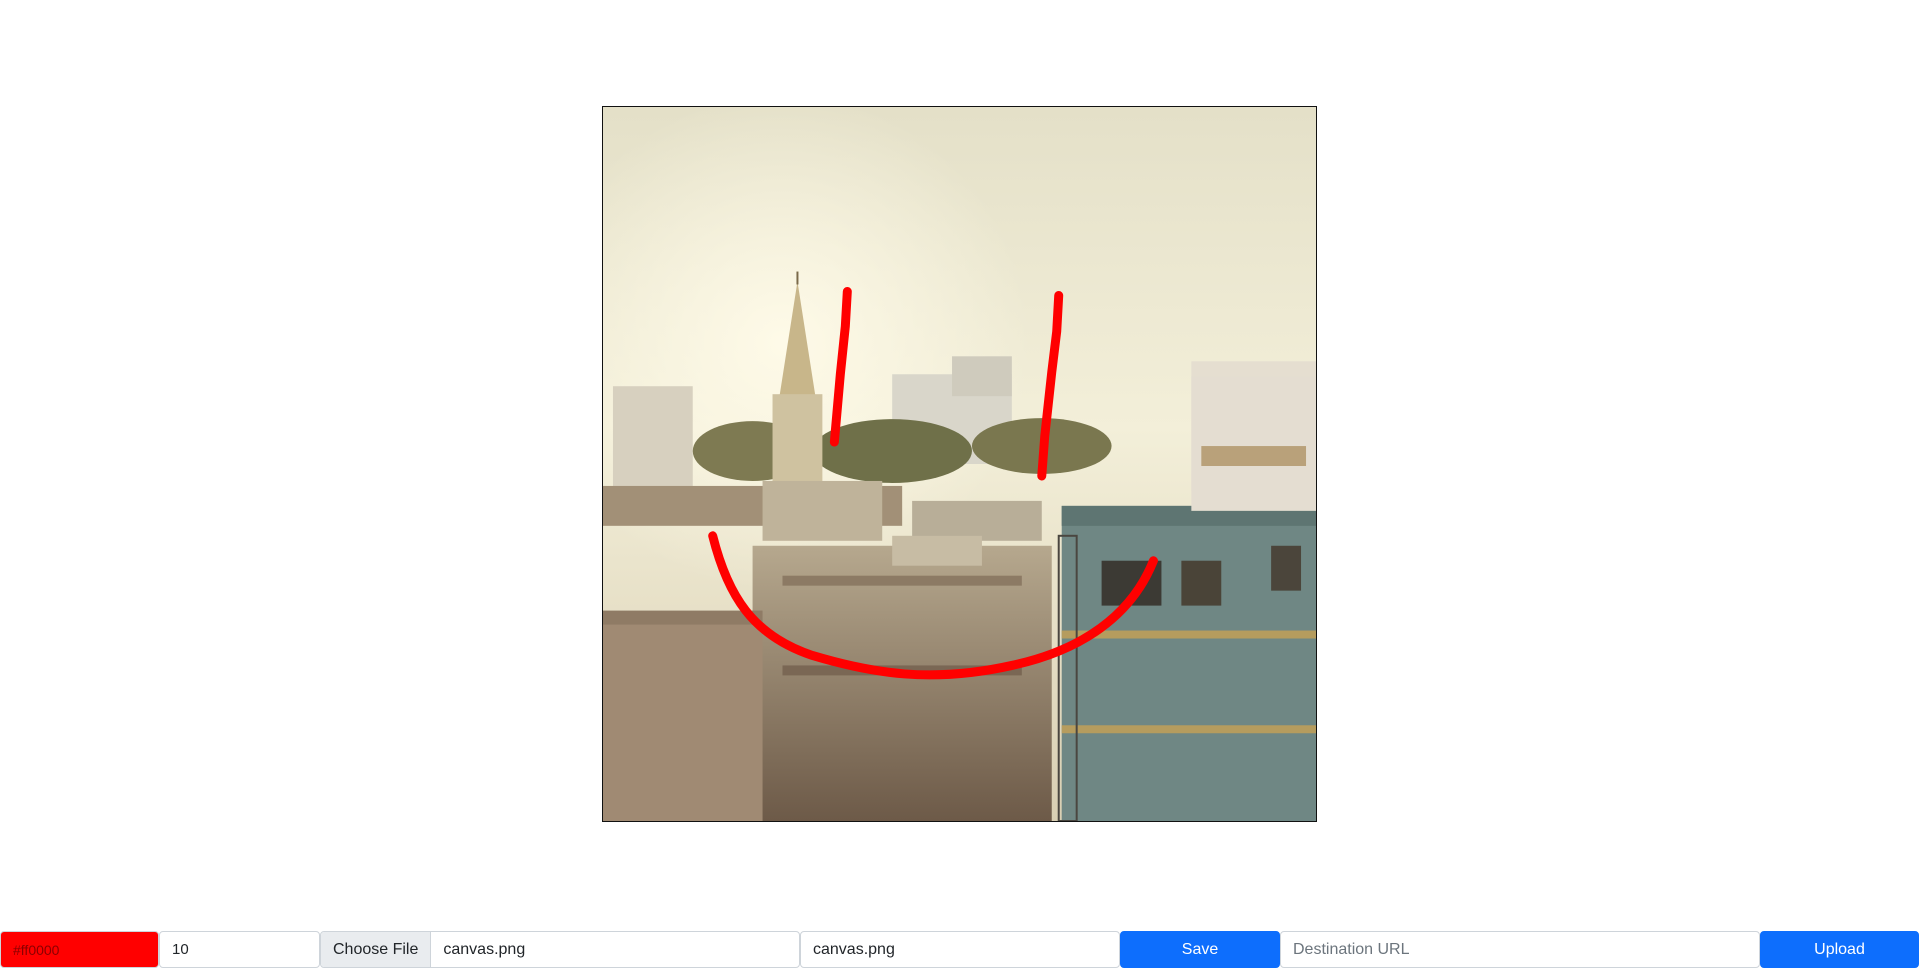 This screenshot has height=968, width=1919. Describe the element at coordinates (484, 949) in the screenshot. I see `chosen-file-name: canvas.png` at that location.